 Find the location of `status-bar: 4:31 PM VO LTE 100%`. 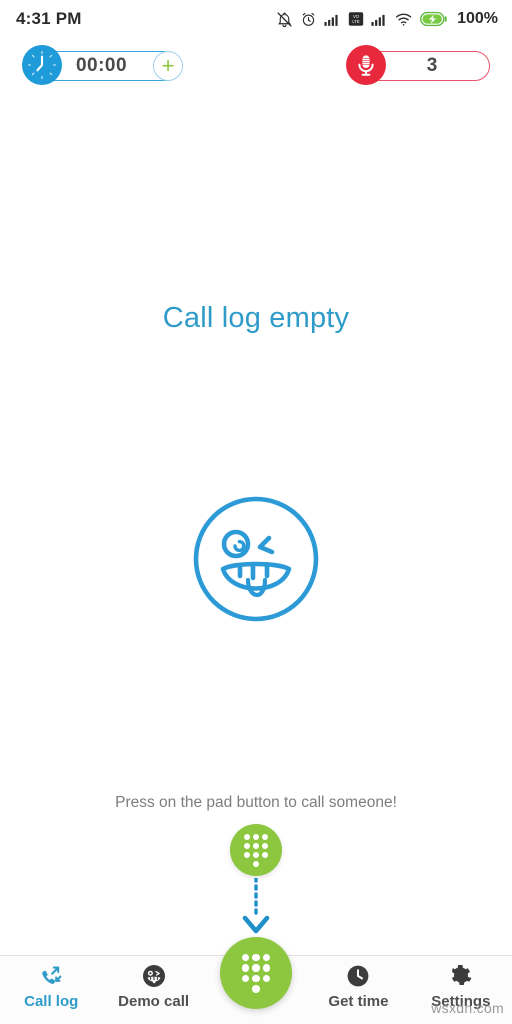

status-bar: 4:31 PM VO LTE 100% is located at coordinates (256, 19).